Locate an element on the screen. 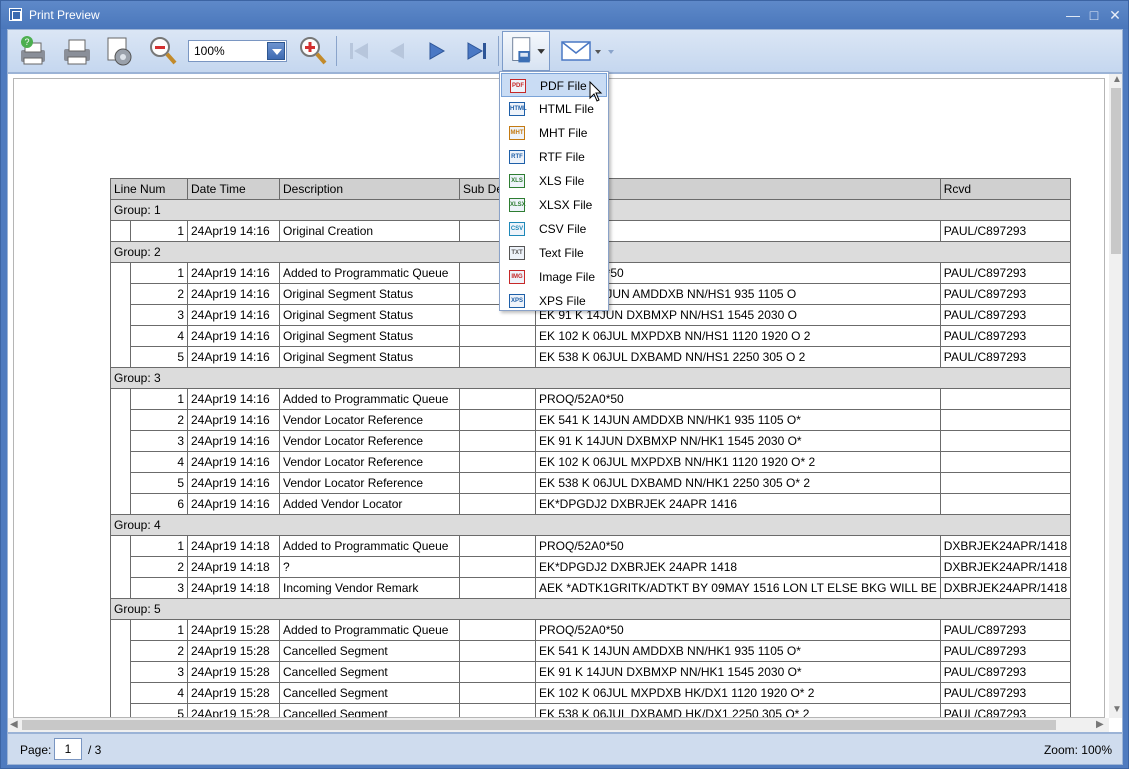 This screenshot has width=1129, height=769. page-setup-icon is located at coordinates (119, 51).